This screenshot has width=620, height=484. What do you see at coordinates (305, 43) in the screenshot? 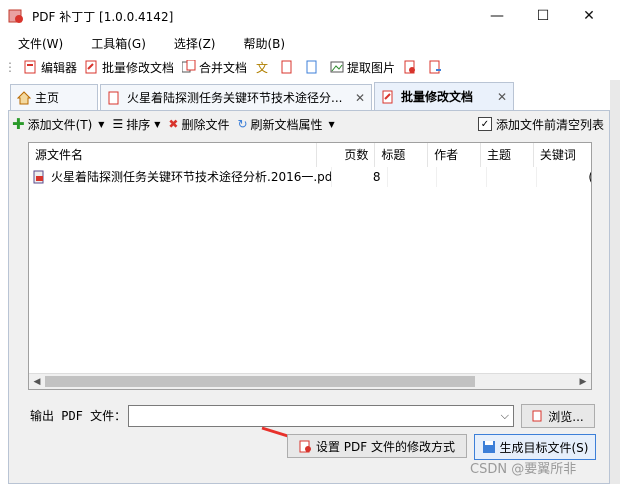
I see `menu-bar: 文件(W) 工具箱(G) 选择(Z) 帮助(B)` at bounding box center [305, 43].